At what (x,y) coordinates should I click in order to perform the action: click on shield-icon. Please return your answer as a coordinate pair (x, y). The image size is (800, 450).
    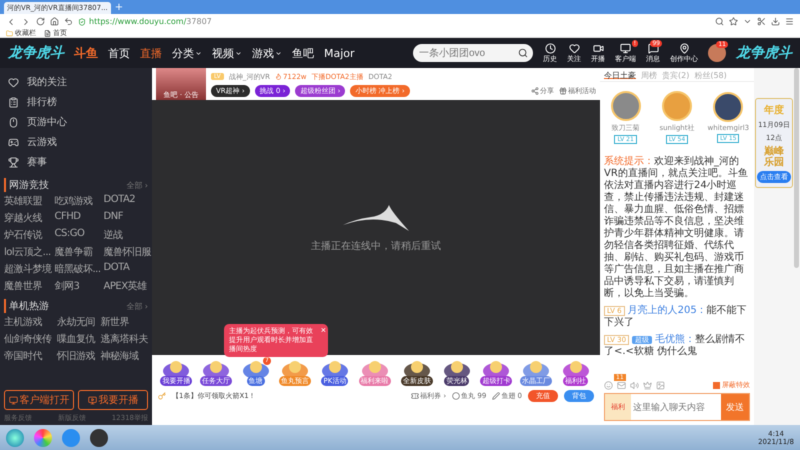
    Looking at the image, I should click on (82, 22).